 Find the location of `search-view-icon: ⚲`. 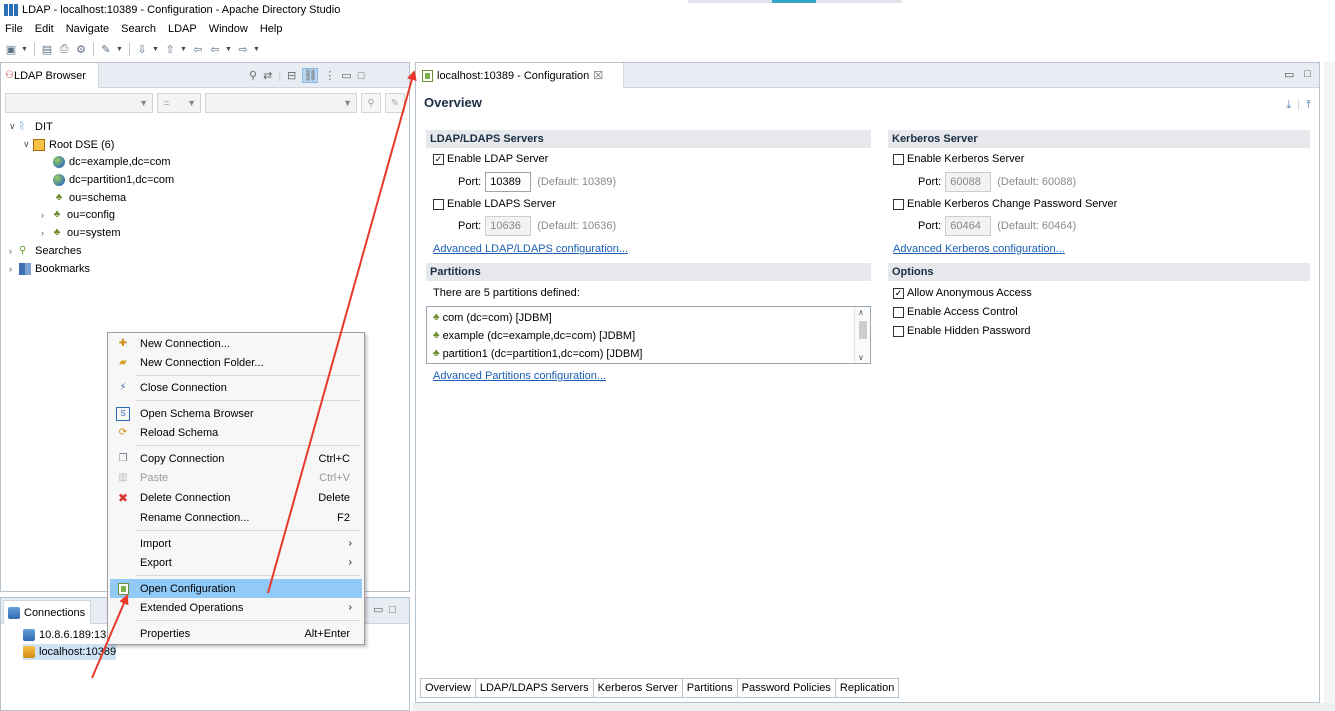

search-view-icon: ⚲ is located at coordinates (253, 75).